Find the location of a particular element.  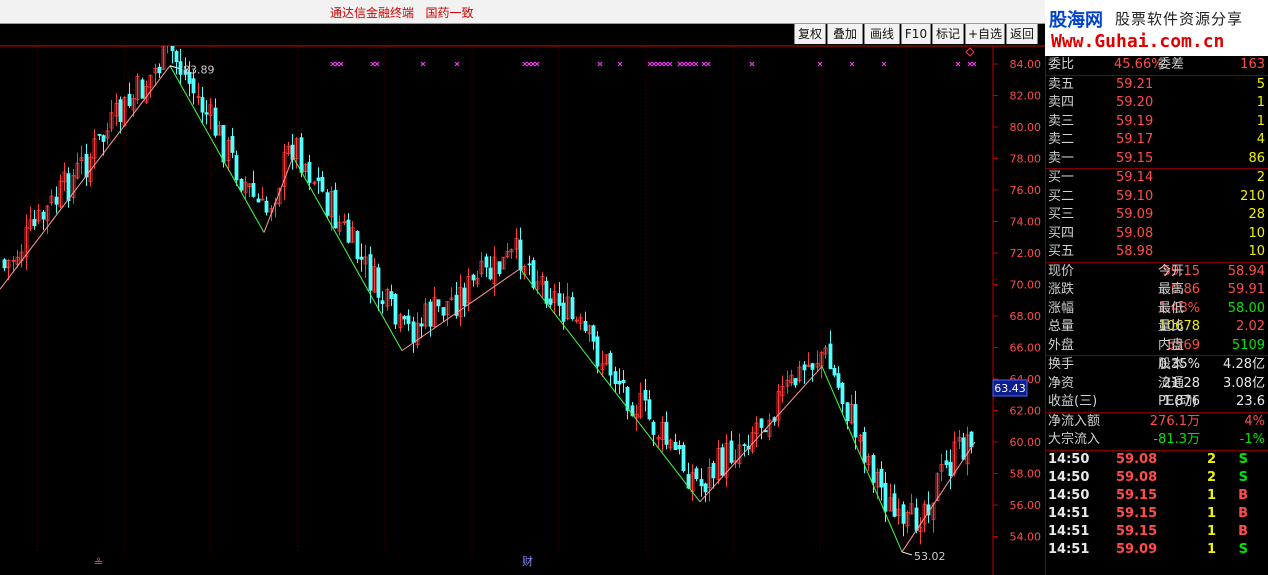

price-axis-label: 68.00 is located at coordinates (1026, 316).